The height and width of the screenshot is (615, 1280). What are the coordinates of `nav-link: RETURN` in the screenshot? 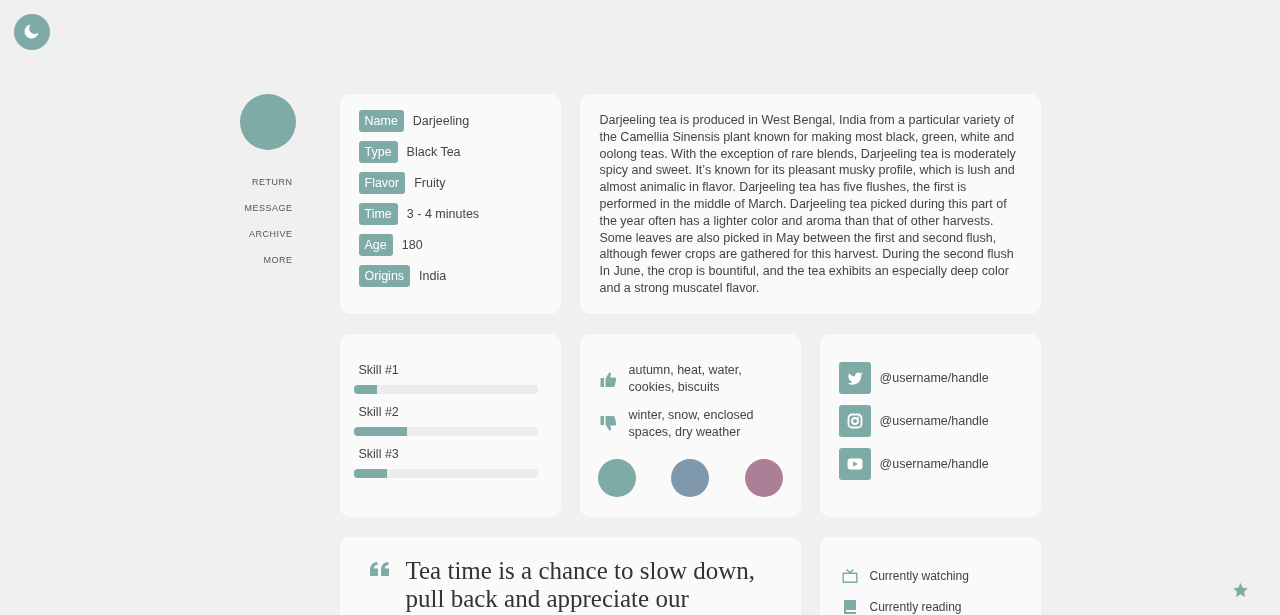 It's located at (272, 182).